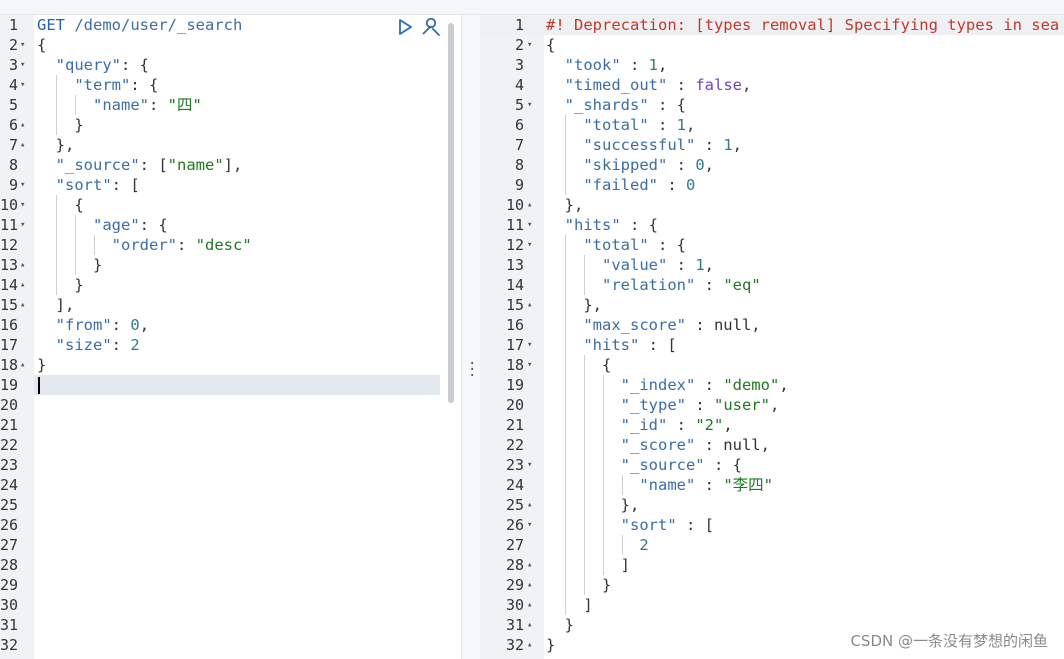  Describe the element at coordinates (532, 7) in the screenshot. I see `top-strip` at that location.